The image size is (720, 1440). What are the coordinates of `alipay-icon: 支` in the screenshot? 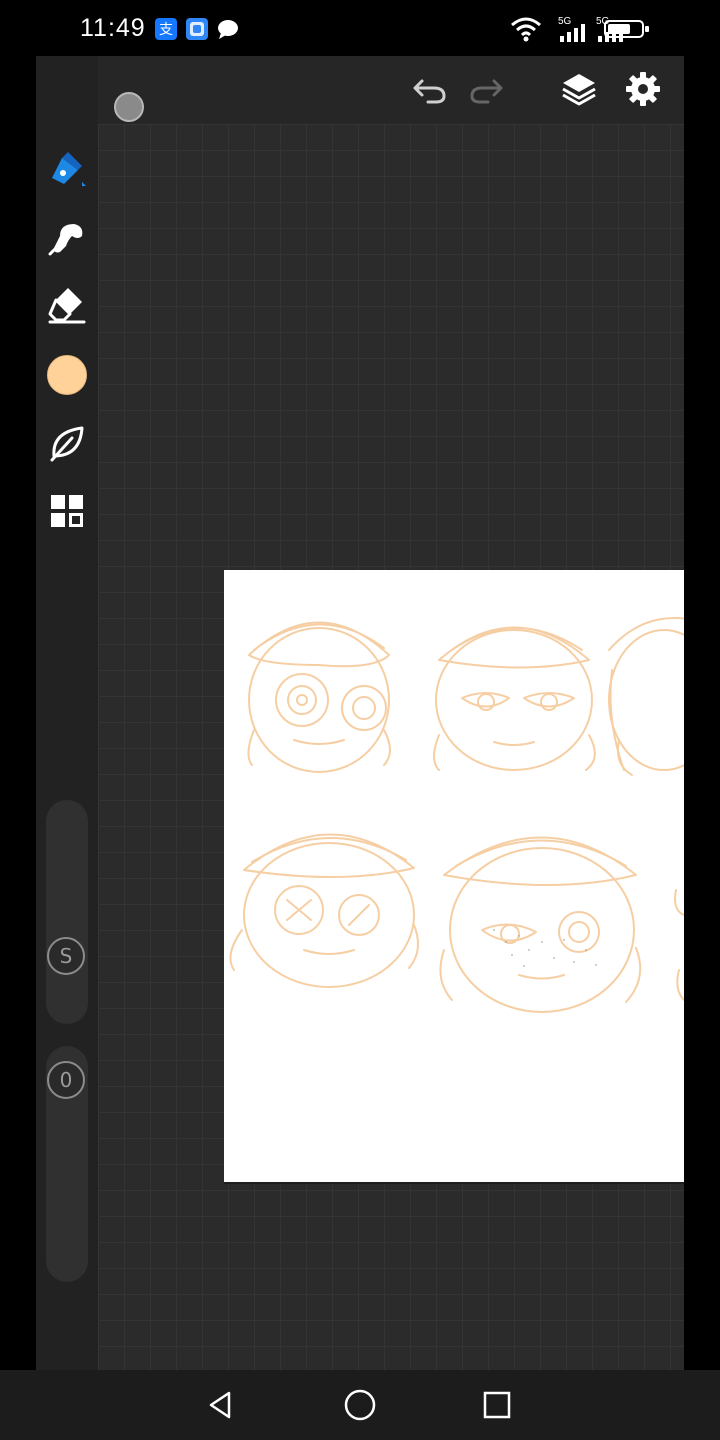 It's located at (166, 29).